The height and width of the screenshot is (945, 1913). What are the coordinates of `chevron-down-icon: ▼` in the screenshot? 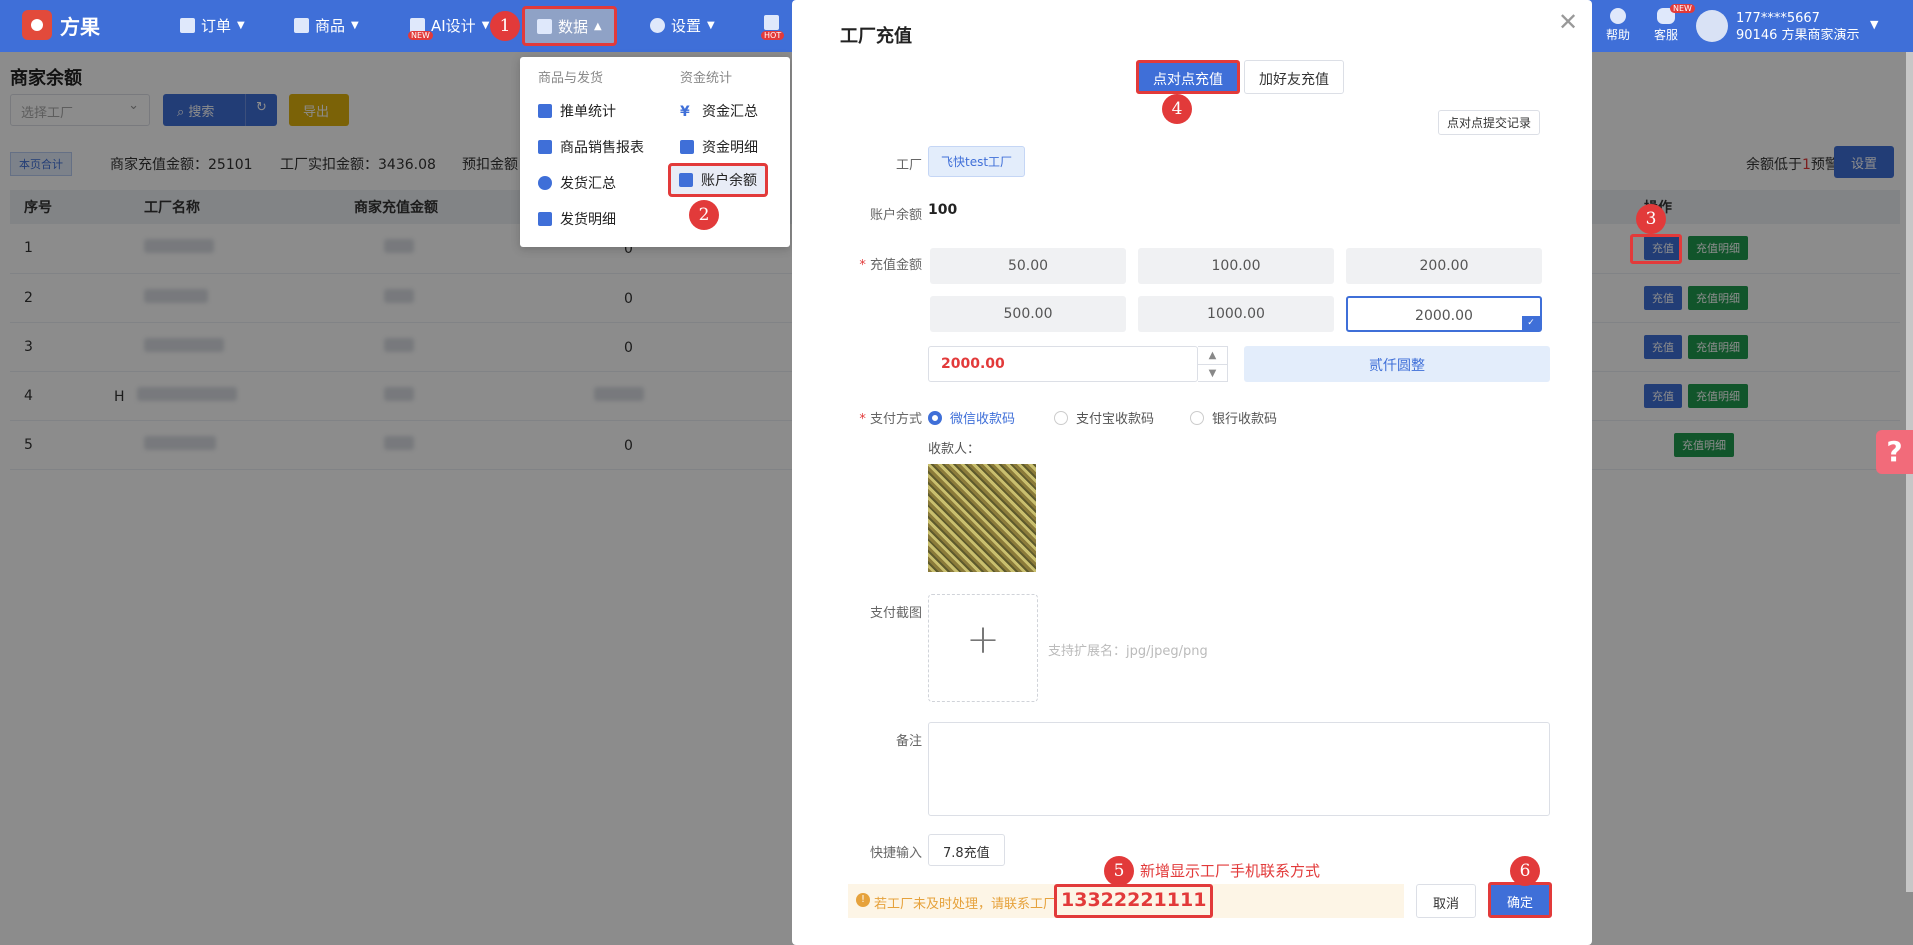 It's located at (1212, 373).